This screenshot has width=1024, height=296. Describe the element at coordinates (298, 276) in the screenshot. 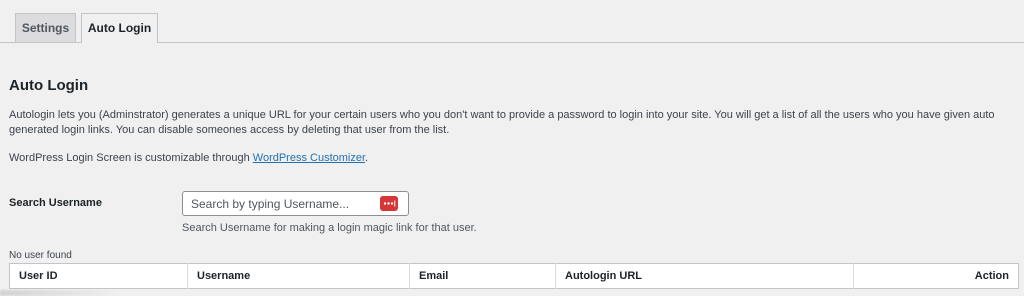

I see `column-username: Username` at that location.